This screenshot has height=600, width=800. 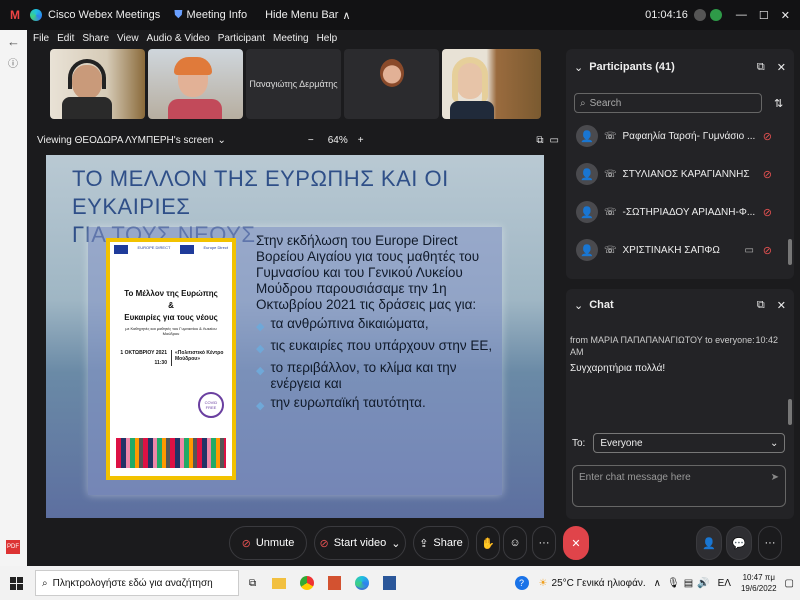 I want to click on poster-title: Το Μέλλον της Ευρώπης, so click(x=171, y=293).